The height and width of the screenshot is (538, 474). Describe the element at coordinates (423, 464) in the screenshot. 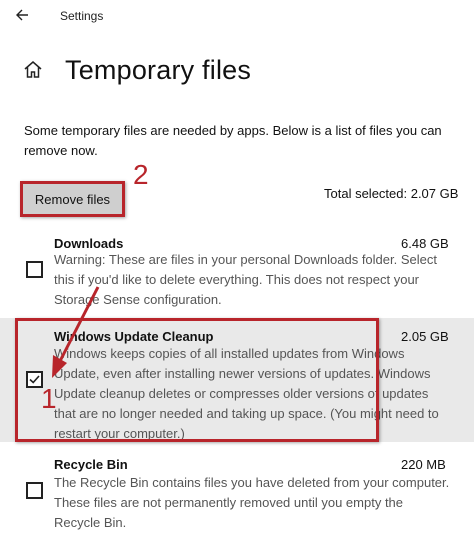

I see `item-size-recycle-bin: 220 MB` at that location.